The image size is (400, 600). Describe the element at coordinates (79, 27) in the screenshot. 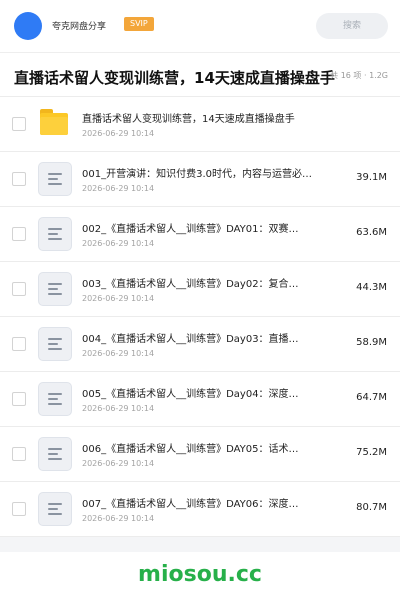

I see `brand-name: 夸克网盘分享` at that location.